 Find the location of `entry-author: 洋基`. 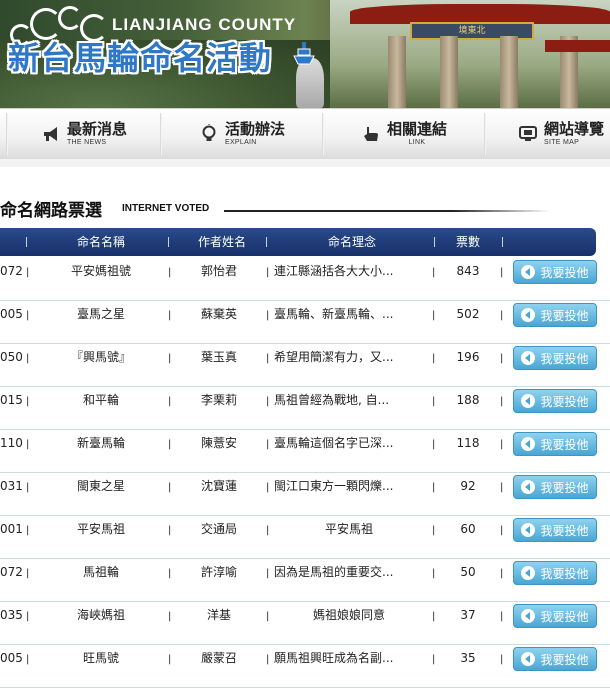

entry-author: 洋基 is located at coordinates (218, 615).